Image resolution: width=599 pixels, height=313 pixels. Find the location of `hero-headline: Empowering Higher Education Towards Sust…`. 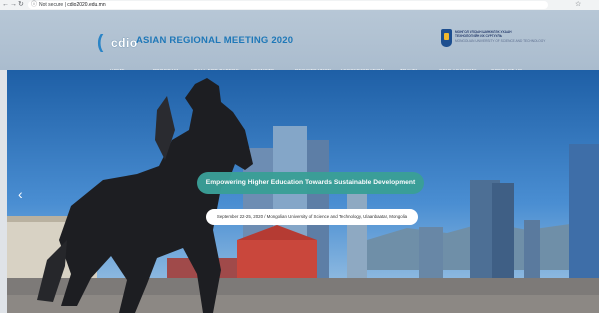

hero-headline: Empowering Higher Education Towards Sust… is located at coordinates (310, 182).